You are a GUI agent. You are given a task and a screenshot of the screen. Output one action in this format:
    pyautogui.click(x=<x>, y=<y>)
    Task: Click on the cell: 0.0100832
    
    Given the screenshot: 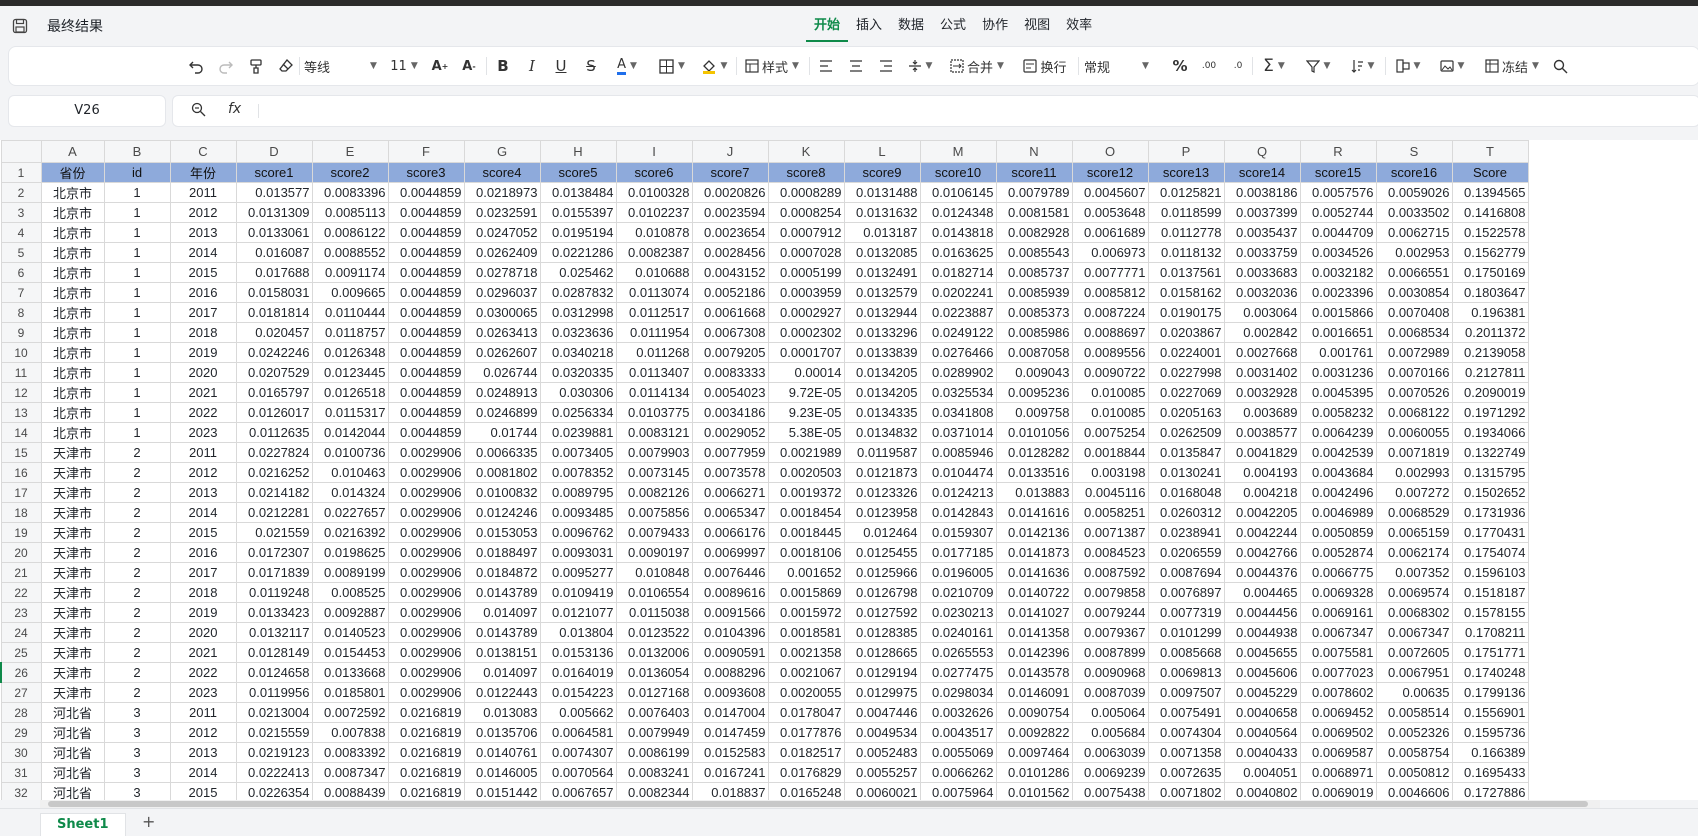 What is the action you would take?
    pyautogui.click(x=502, y=492)
    